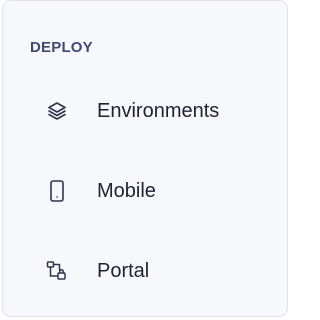 The width and height of the screenshot is (320, 320). I want to click on section-title: DEPLOY, so click(61, 47).